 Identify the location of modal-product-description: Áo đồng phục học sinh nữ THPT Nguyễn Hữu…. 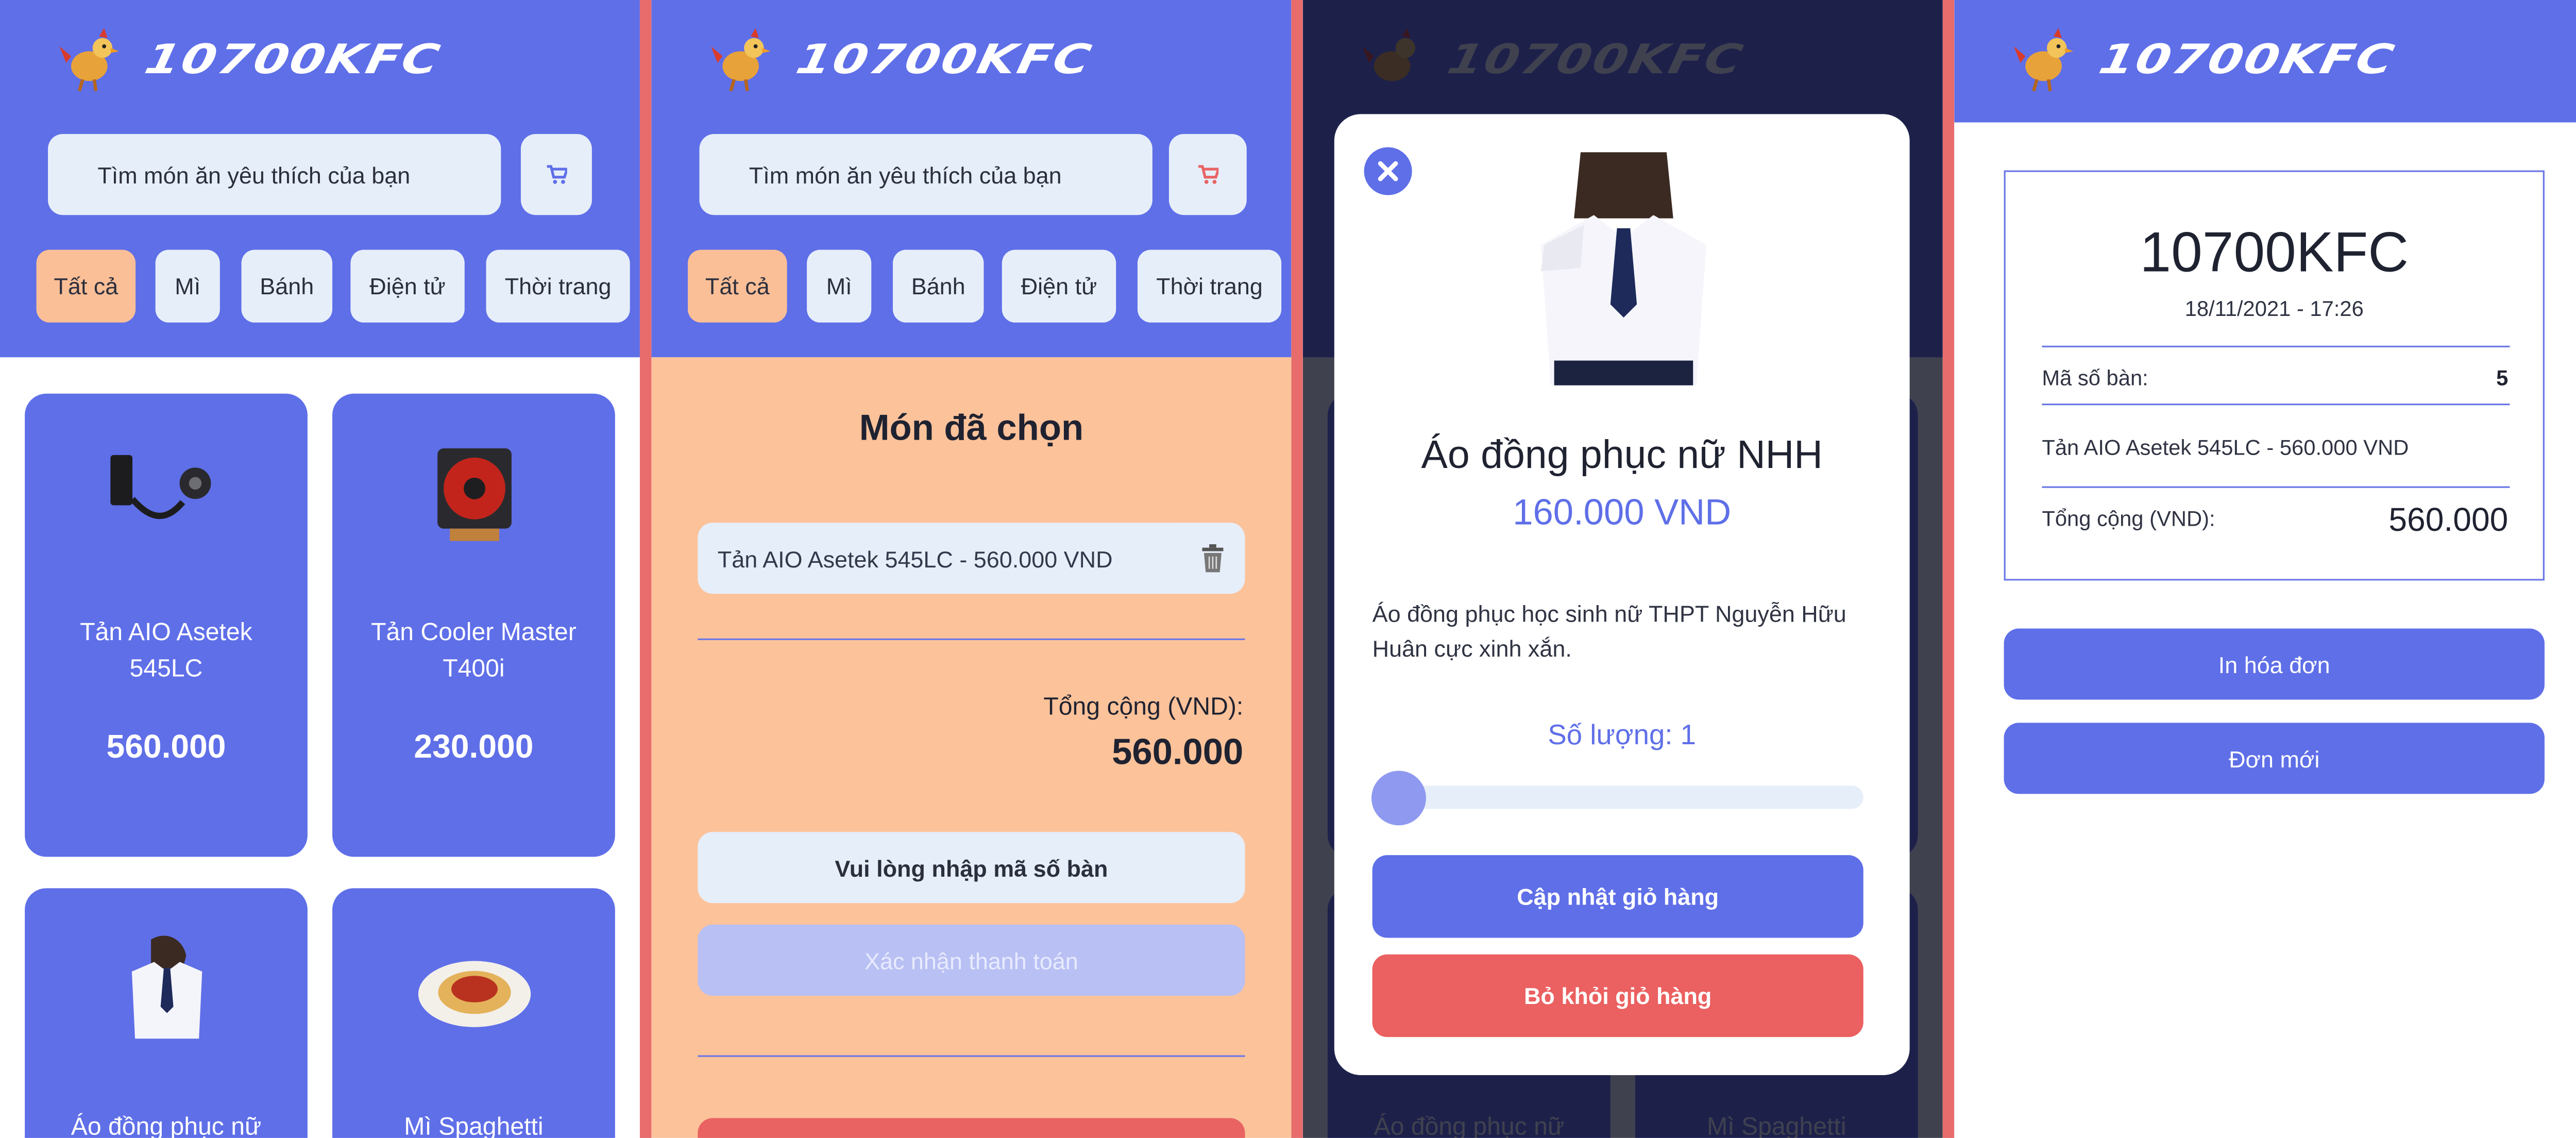
(1609, 631).